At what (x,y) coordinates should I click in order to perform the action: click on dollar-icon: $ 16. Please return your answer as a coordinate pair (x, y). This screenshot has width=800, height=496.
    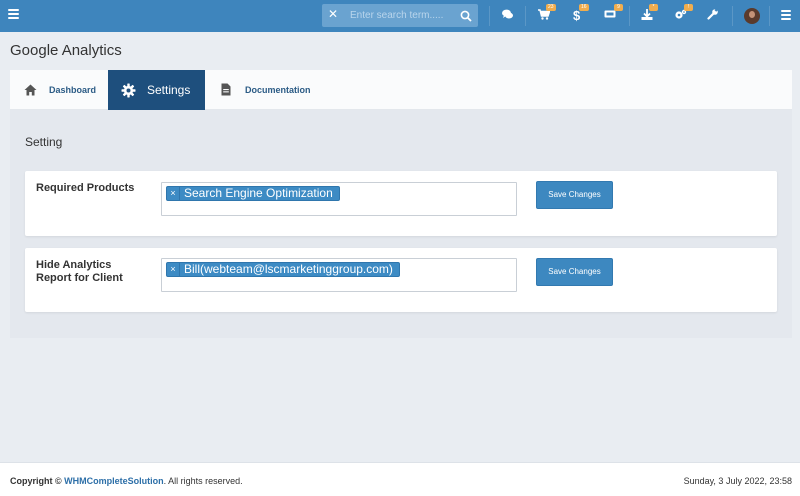
    Looking at the image, I should click on (581, 14).